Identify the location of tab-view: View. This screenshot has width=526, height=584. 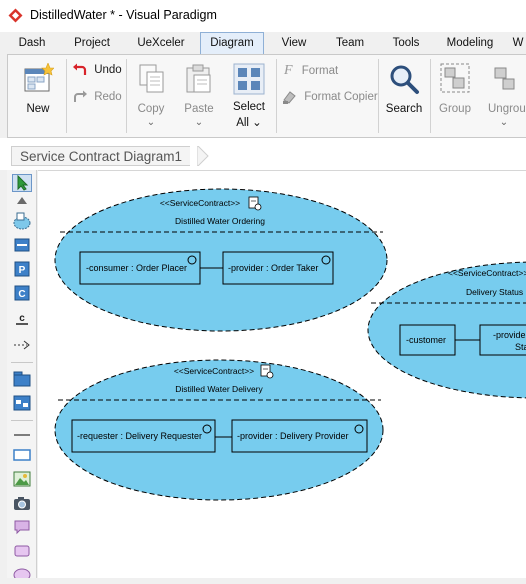
(294, 43).